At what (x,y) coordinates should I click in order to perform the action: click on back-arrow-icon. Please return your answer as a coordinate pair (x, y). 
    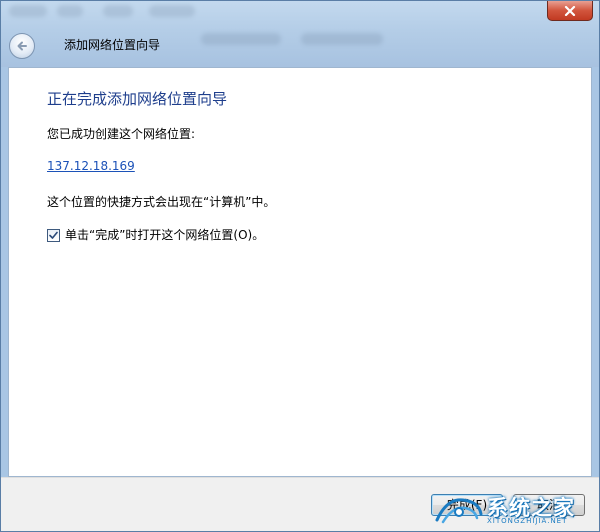
    Looking at the image, I should click on (22, 46).